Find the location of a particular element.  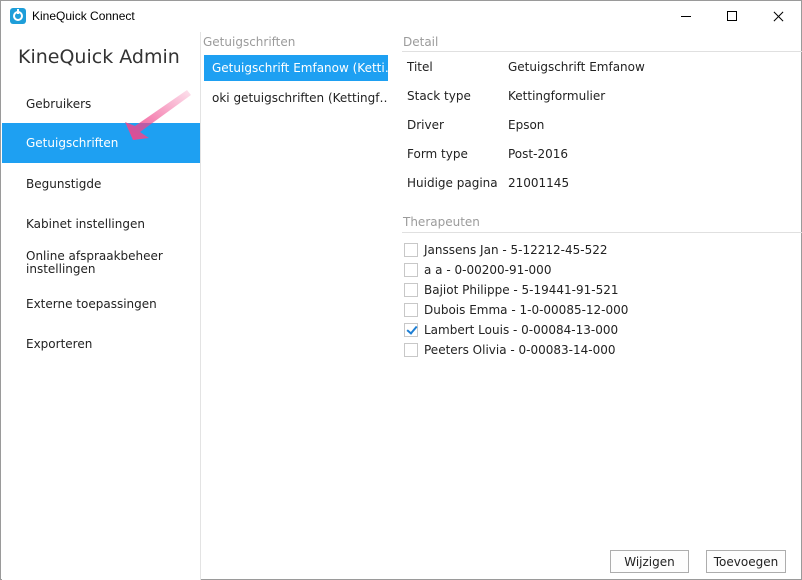

therapist-label: Dubois Emma - 1-0-00085-12-000 is located at coordinates (526, 310).